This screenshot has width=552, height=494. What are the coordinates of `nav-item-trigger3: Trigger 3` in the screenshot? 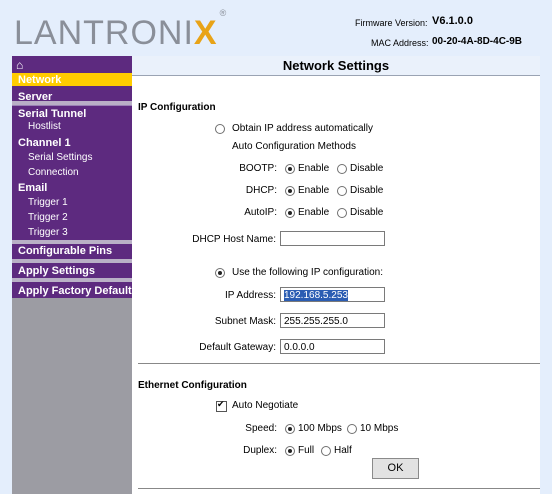 It's located at (48, 233).